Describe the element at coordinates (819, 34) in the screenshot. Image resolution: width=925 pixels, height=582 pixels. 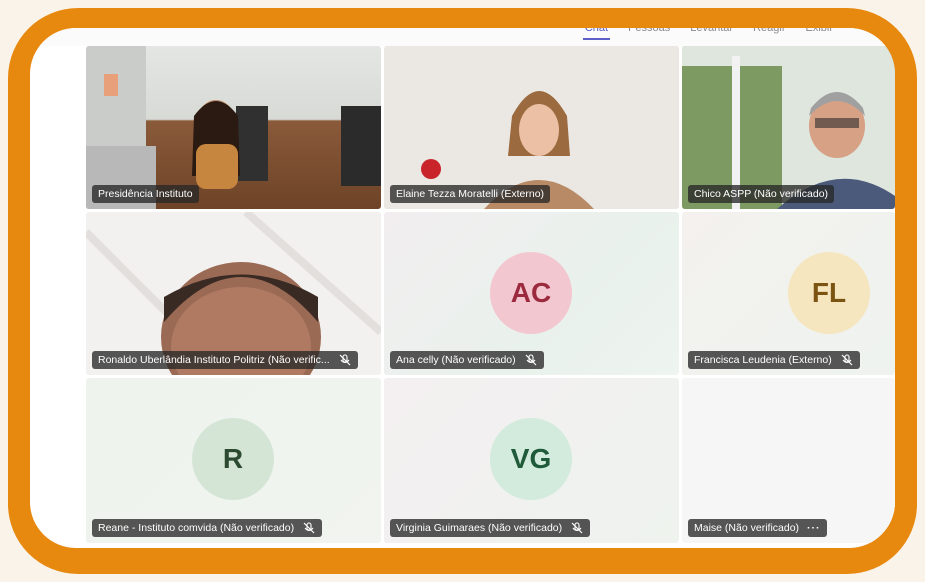
I see `tab-view: Exibir` at that location.